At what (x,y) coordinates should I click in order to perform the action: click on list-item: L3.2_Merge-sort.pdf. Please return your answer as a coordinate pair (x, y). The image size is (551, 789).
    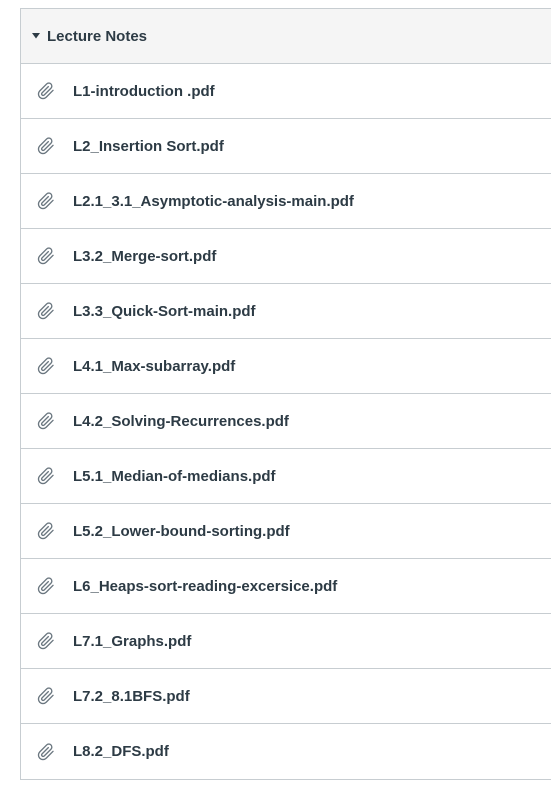
    Looking at the image, I should click on (286, 256).